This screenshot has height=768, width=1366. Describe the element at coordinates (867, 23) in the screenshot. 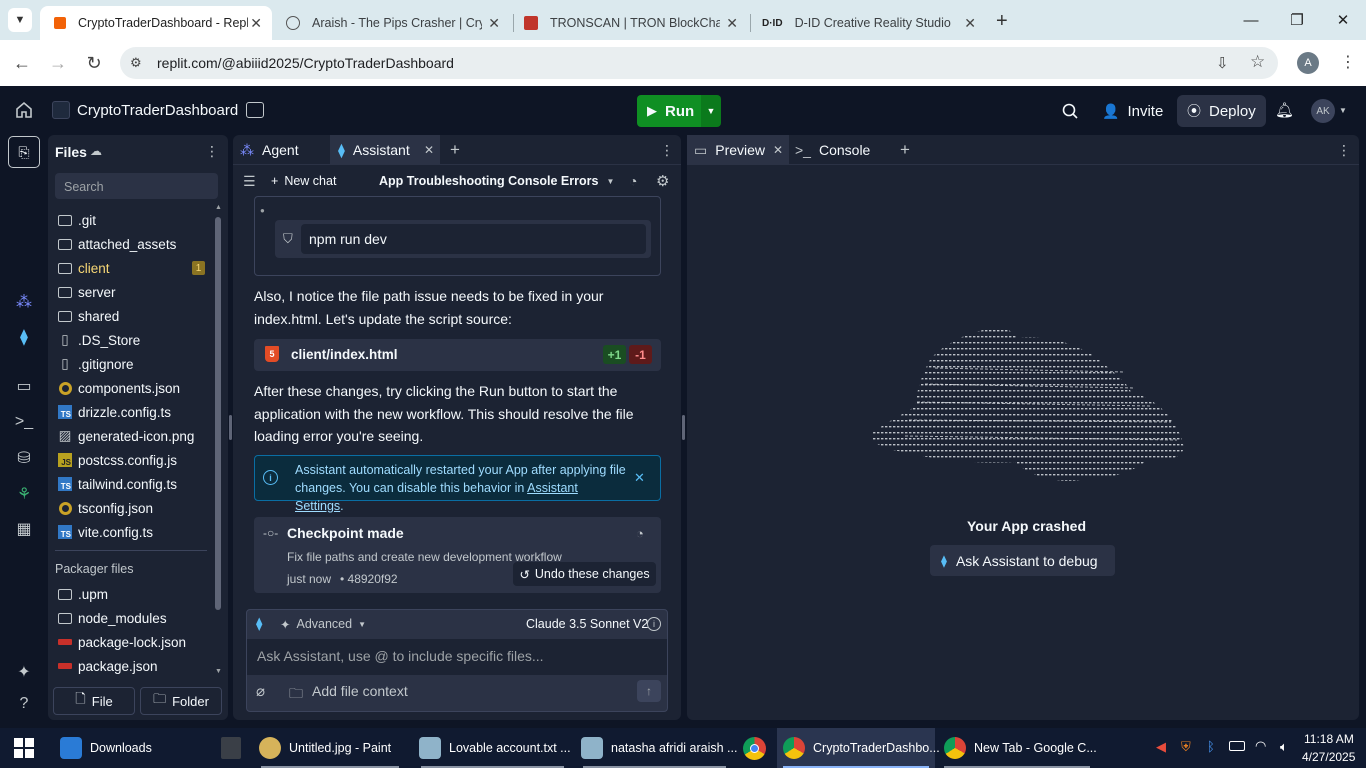

I see `browser-tab-did: D·ID D-ID Creative Reality Studio ✕` at that location.